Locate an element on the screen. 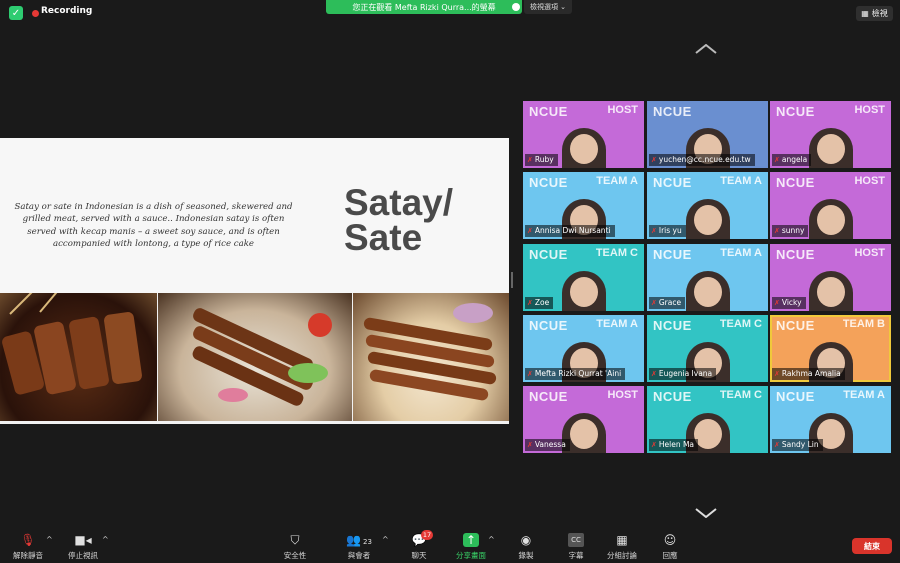  participant-tile: NCUE TEAM C ✗ Zoe is located at coordinates (583, 277).